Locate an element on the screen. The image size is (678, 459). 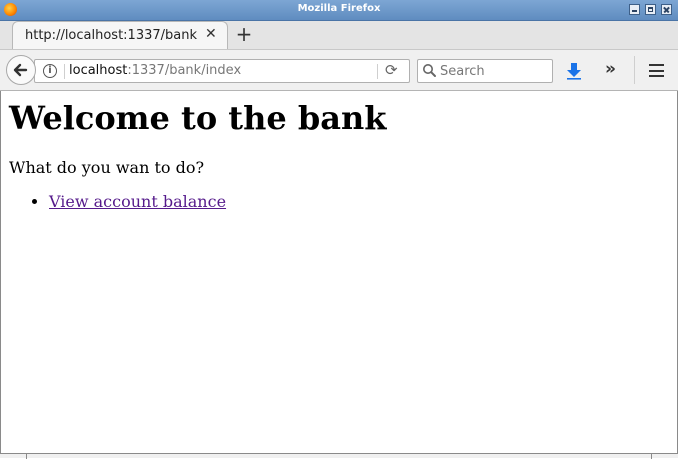
search-box is located at coordinates (485, 71).